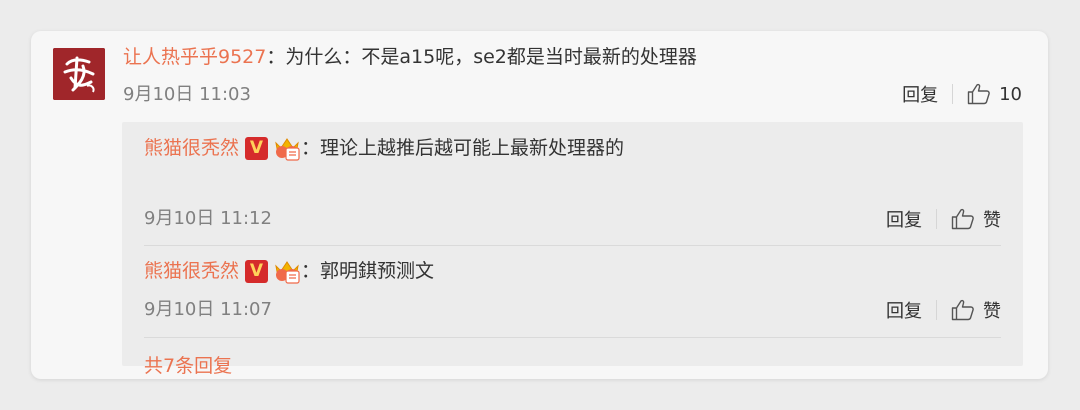  What do you see at coordinates (377, 271) in the screenshot?
I see `reply-text: 郭明錤预测文` at bounding box center [377, 271].